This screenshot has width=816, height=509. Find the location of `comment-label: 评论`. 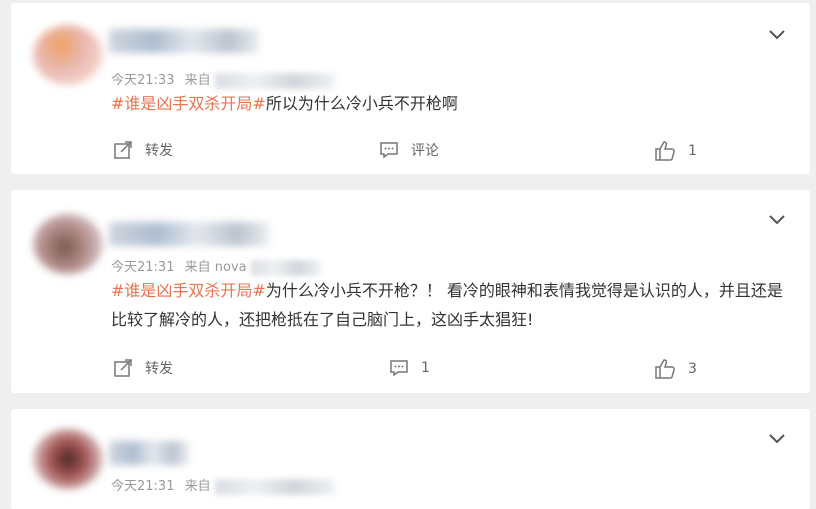

comment-label: 评论 is located at coordinates (425, 151).